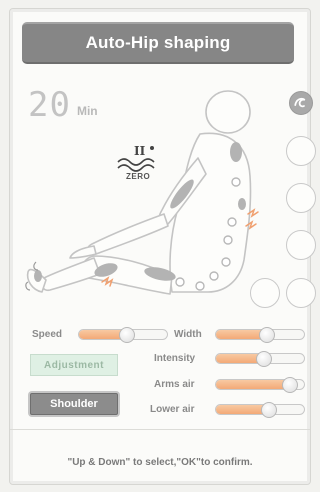 The image size is (320, 492). What do you see at coordinates (268, 410) in the screenshot?
I see `lower-air-slider-knob` at bounding box center [268, 410].